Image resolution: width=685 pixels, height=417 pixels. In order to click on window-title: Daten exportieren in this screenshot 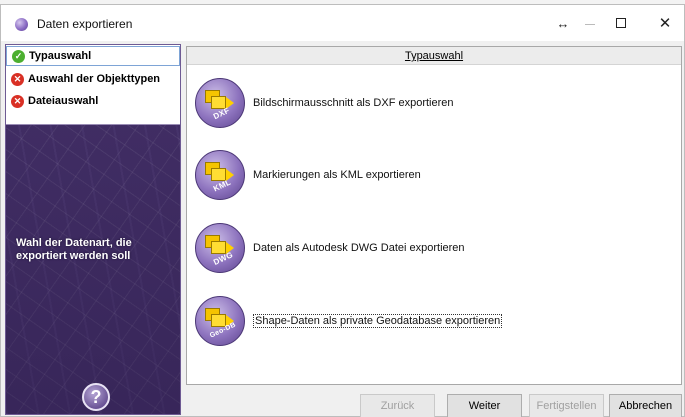, I will do `click(85, 24)`.